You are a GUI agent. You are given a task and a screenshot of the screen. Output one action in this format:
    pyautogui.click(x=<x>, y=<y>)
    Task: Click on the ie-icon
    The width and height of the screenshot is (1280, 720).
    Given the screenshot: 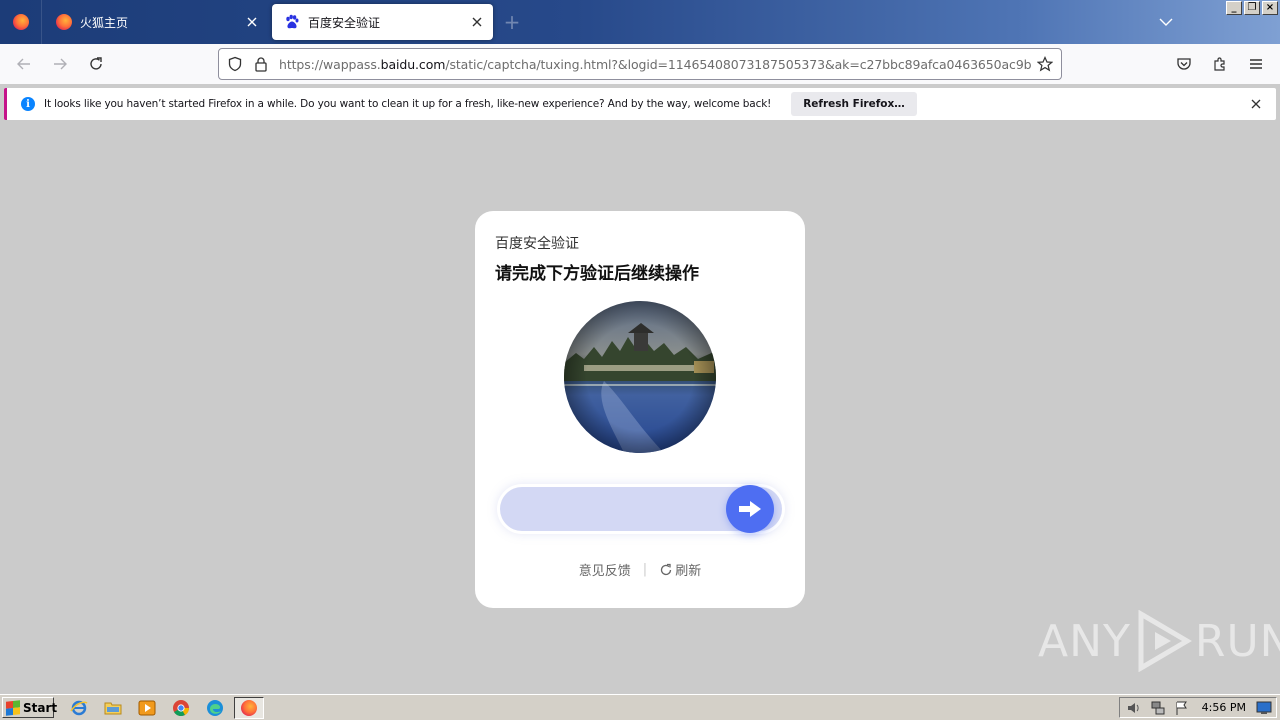 What is the action you would take?
    pyautogui.click(x=79, y=708)
    